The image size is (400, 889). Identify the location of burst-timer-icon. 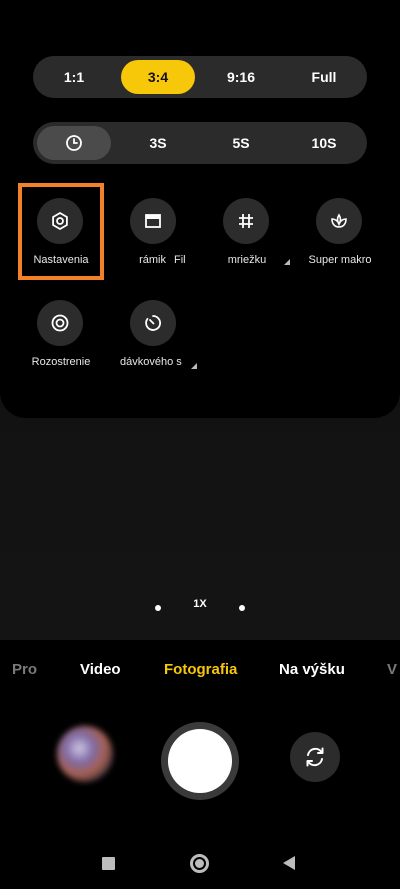
(153, 323).